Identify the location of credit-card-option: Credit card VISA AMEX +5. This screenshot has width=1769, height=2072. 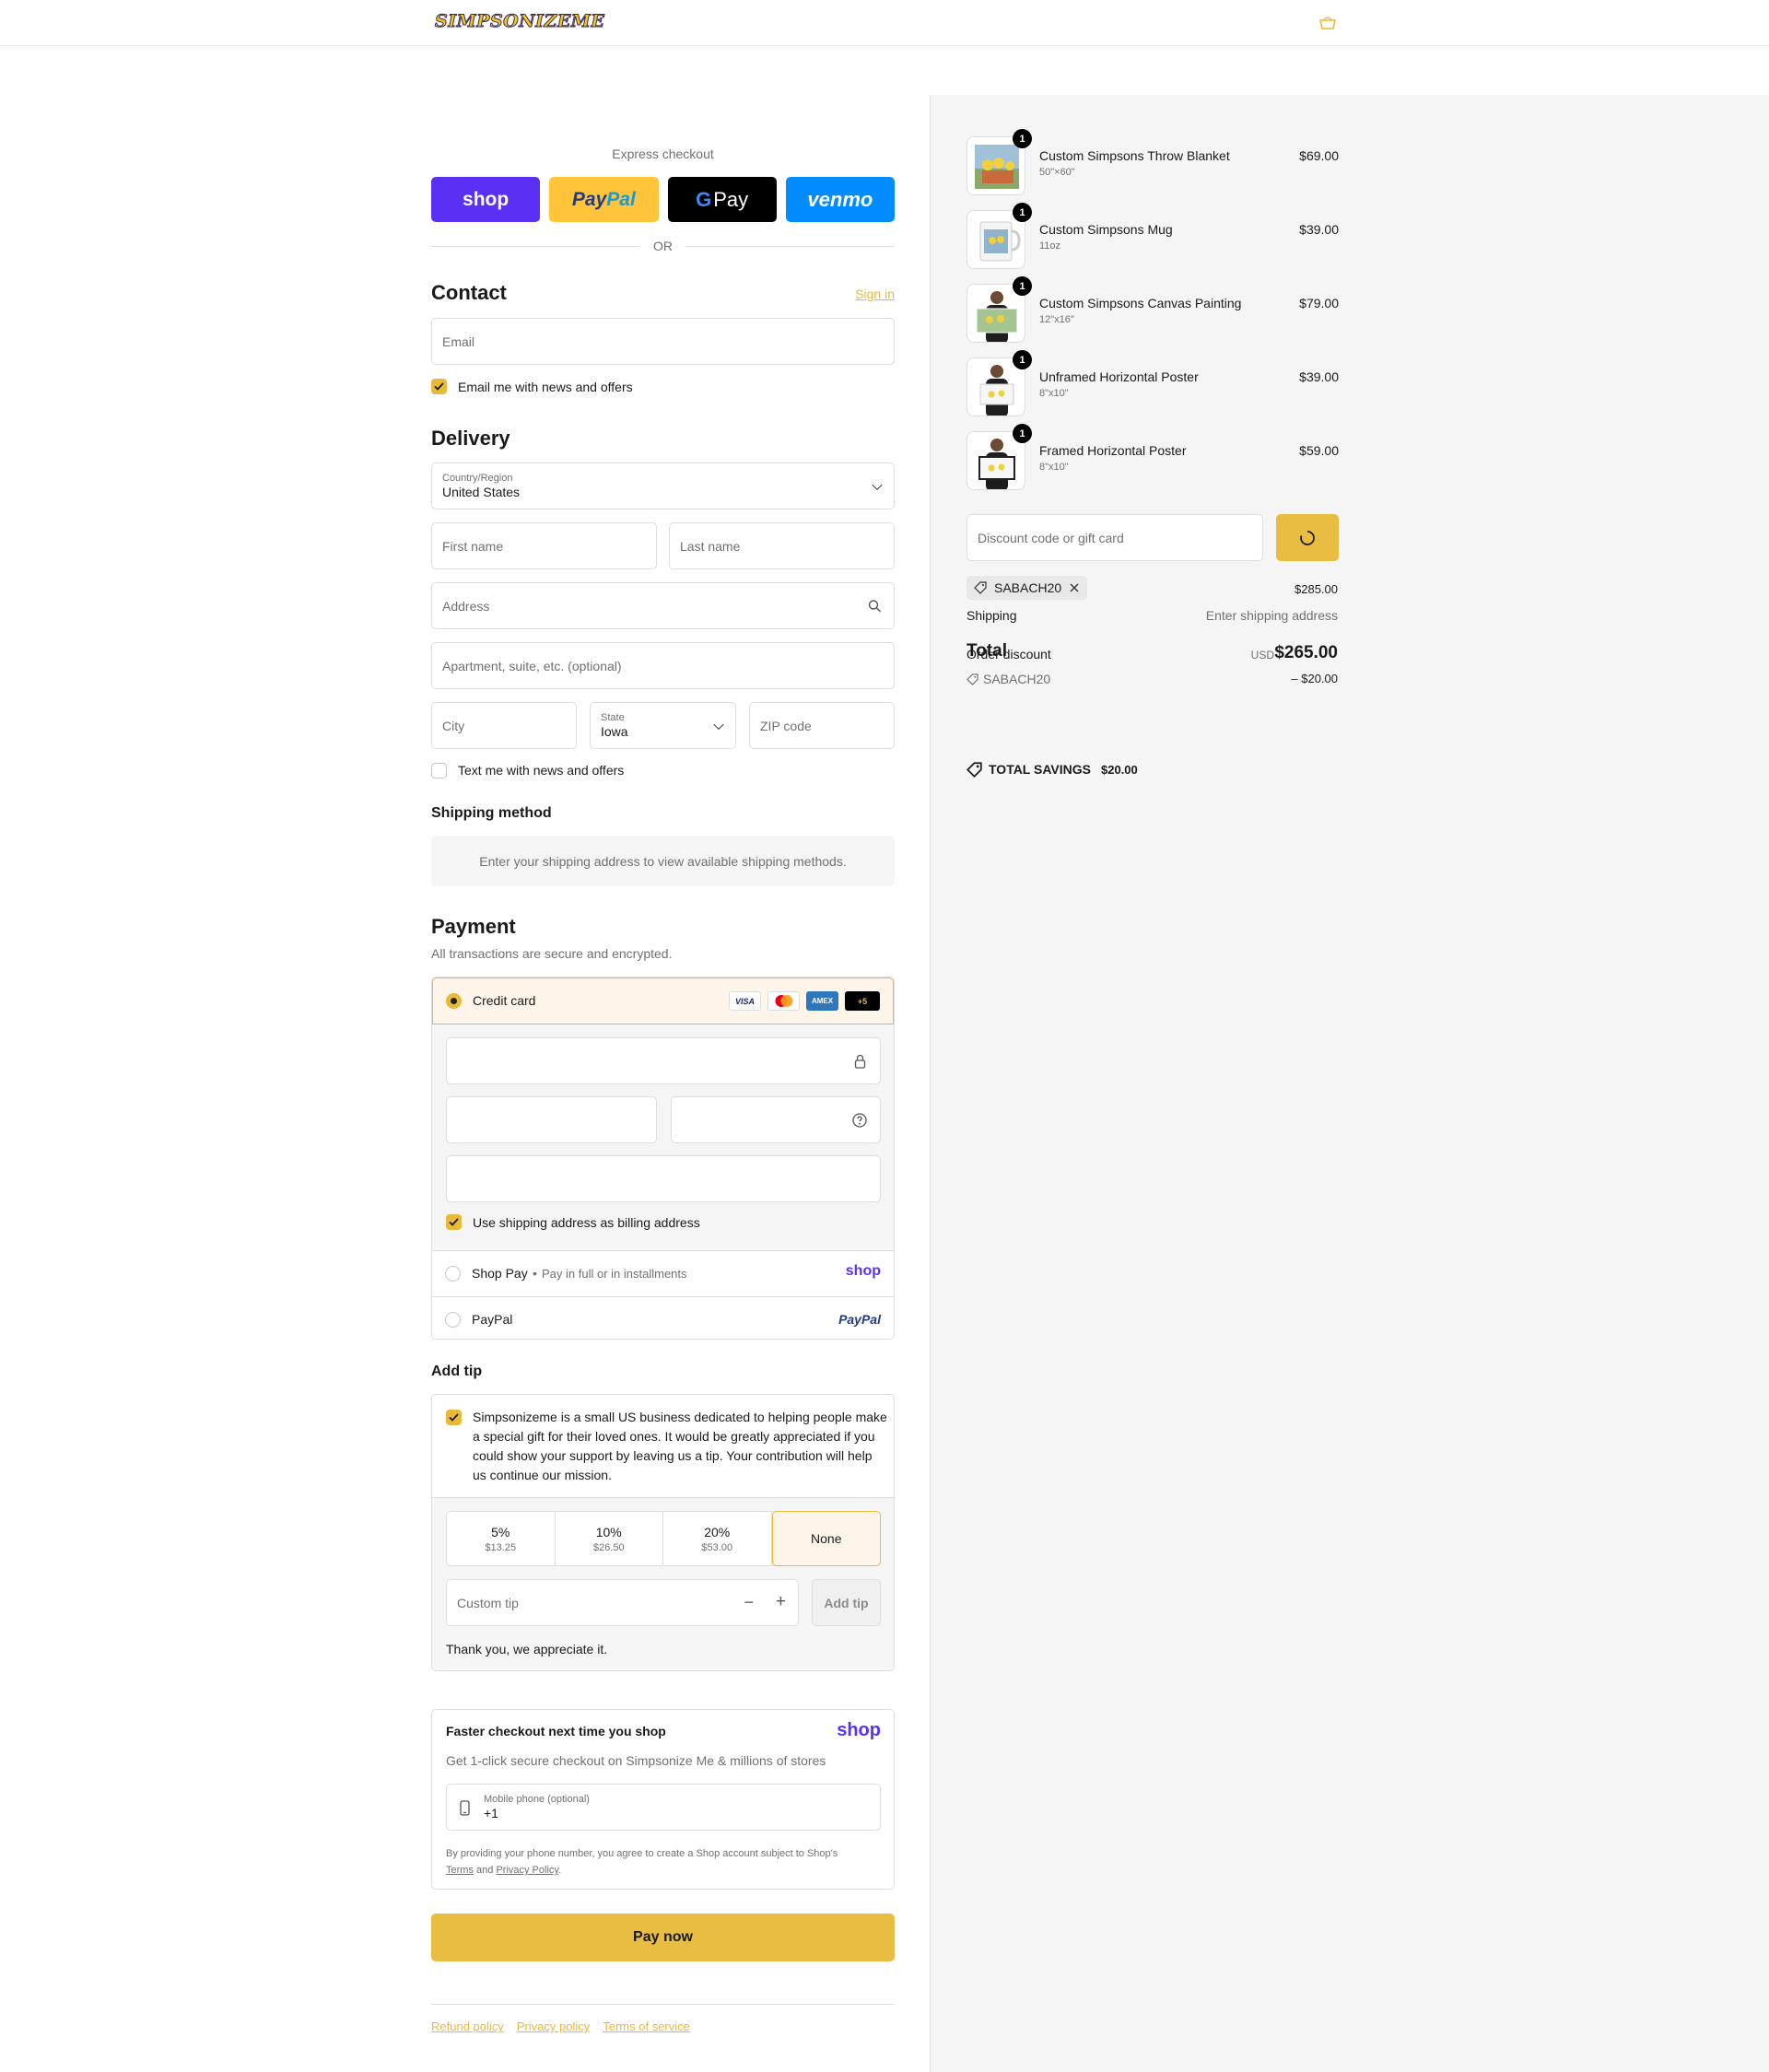
(663, 1000).